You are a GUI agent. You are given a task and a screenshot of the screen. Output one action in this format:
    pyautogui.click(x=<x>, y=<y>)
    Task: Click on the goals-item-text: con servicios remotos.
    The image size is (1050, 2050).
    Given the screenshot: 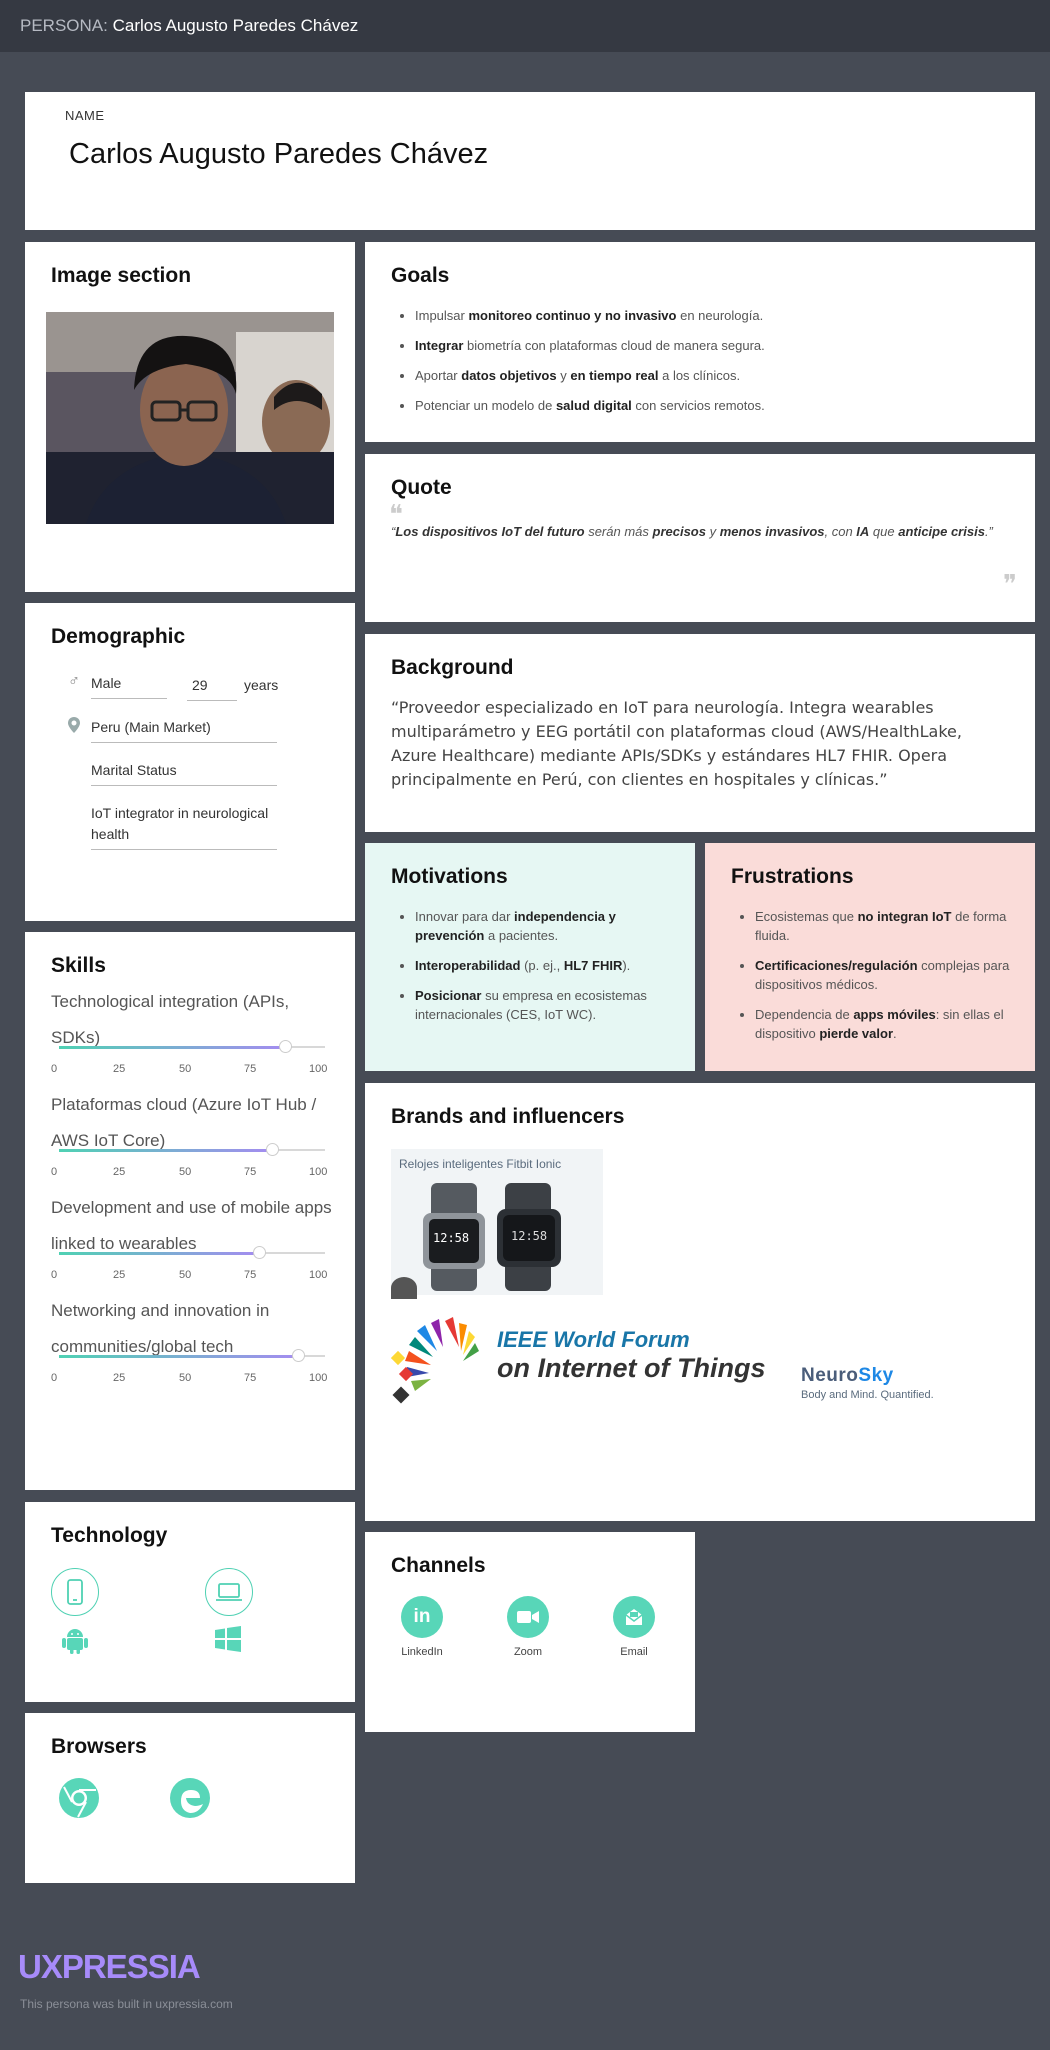 What is the action you would take?
    pyautogui.click(x=698, y=405)
    